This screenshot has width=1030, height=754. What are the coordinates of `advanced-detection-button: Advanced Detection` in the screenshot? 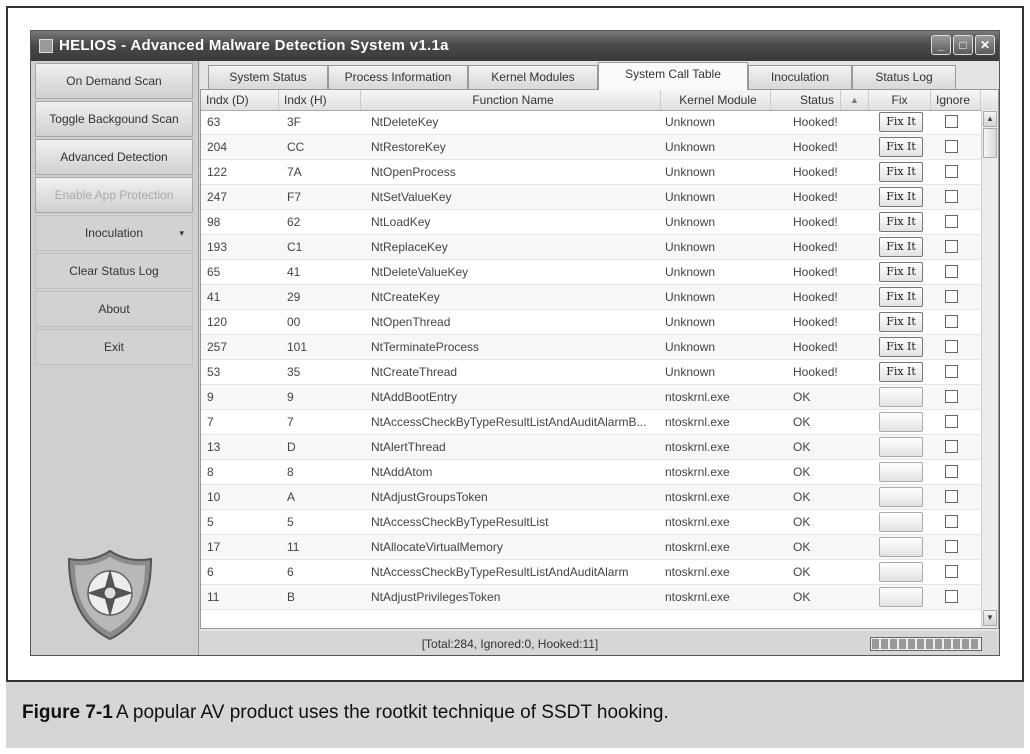 It's located at (114, 157).